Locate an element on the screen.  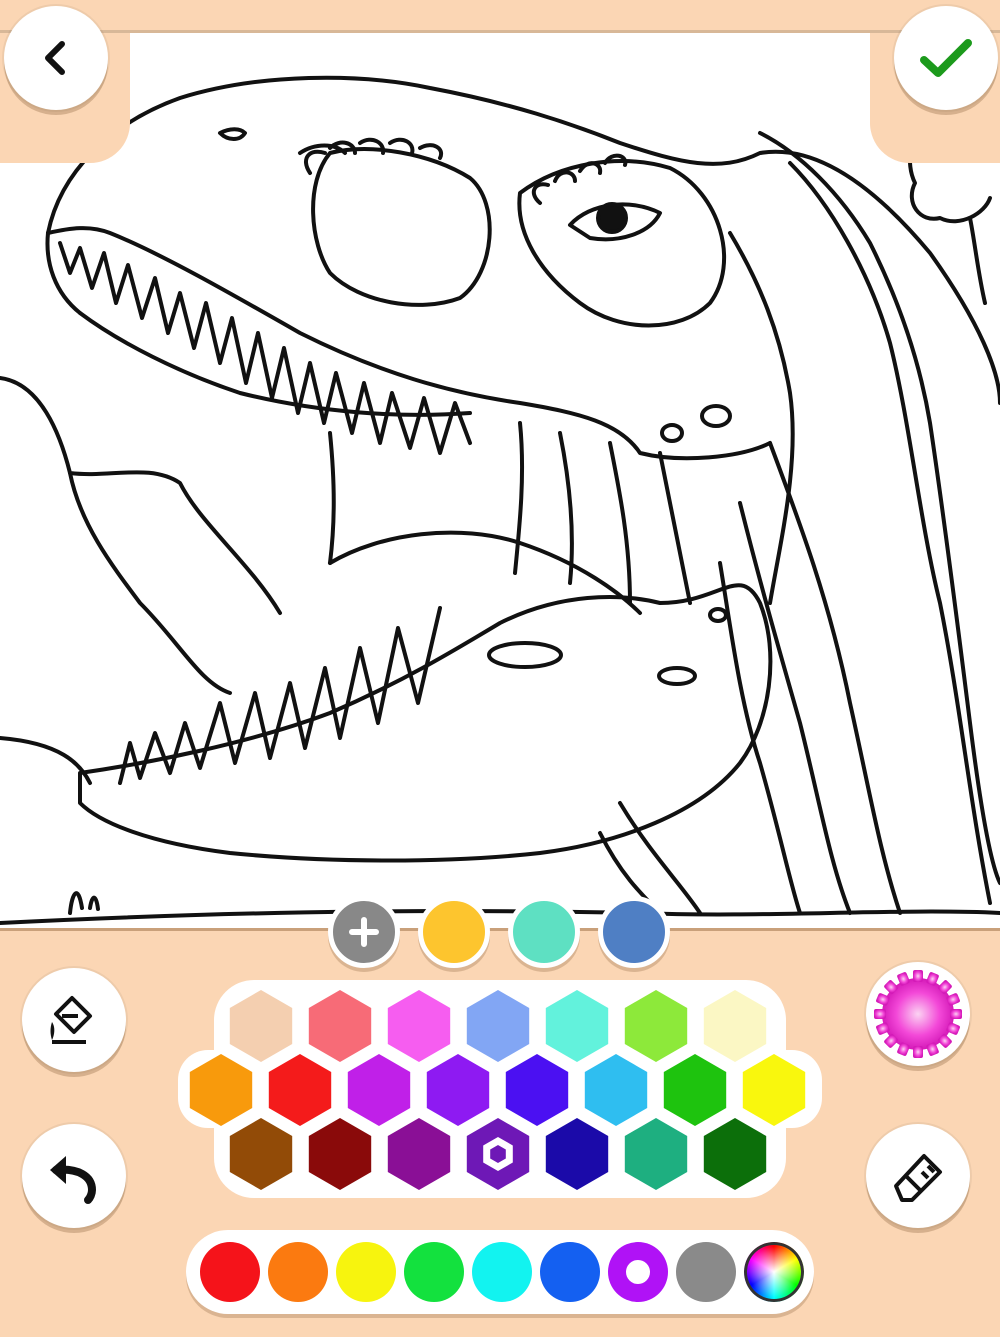
confirm-button is located at coordinates (946, 58).